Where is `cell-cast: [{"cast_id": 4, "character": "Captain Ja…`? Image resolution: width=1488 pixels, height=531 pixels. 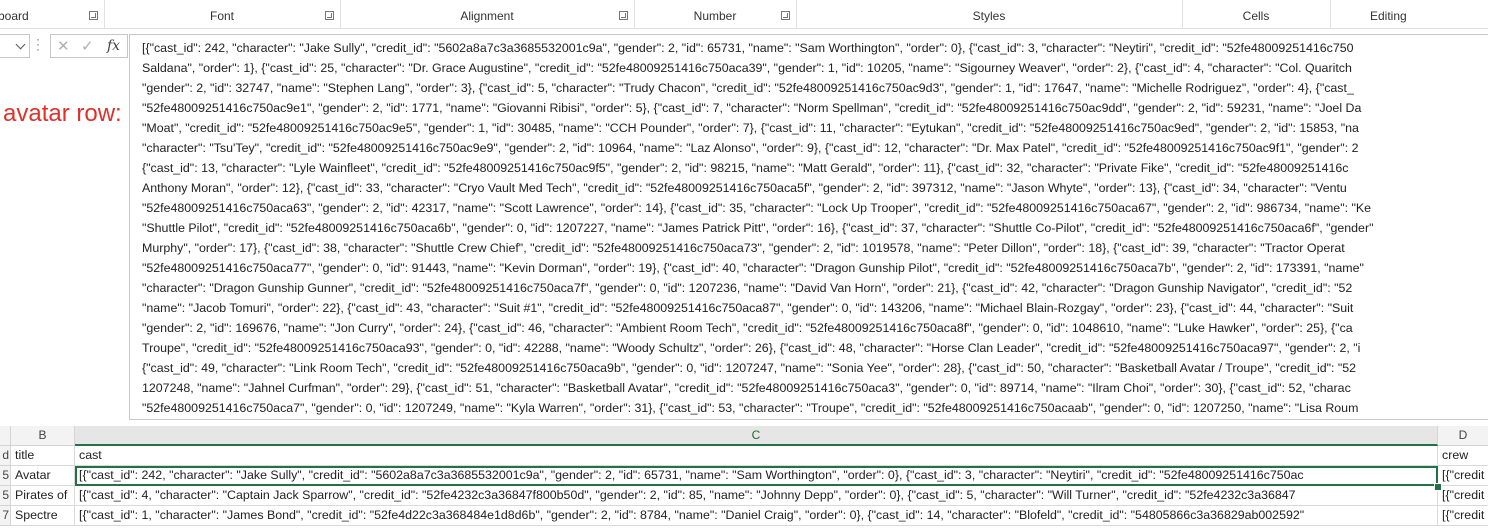 cell-cast: [{"cast_id": 4, "character": "Captain Ja… is located at coordinates (756, 496).